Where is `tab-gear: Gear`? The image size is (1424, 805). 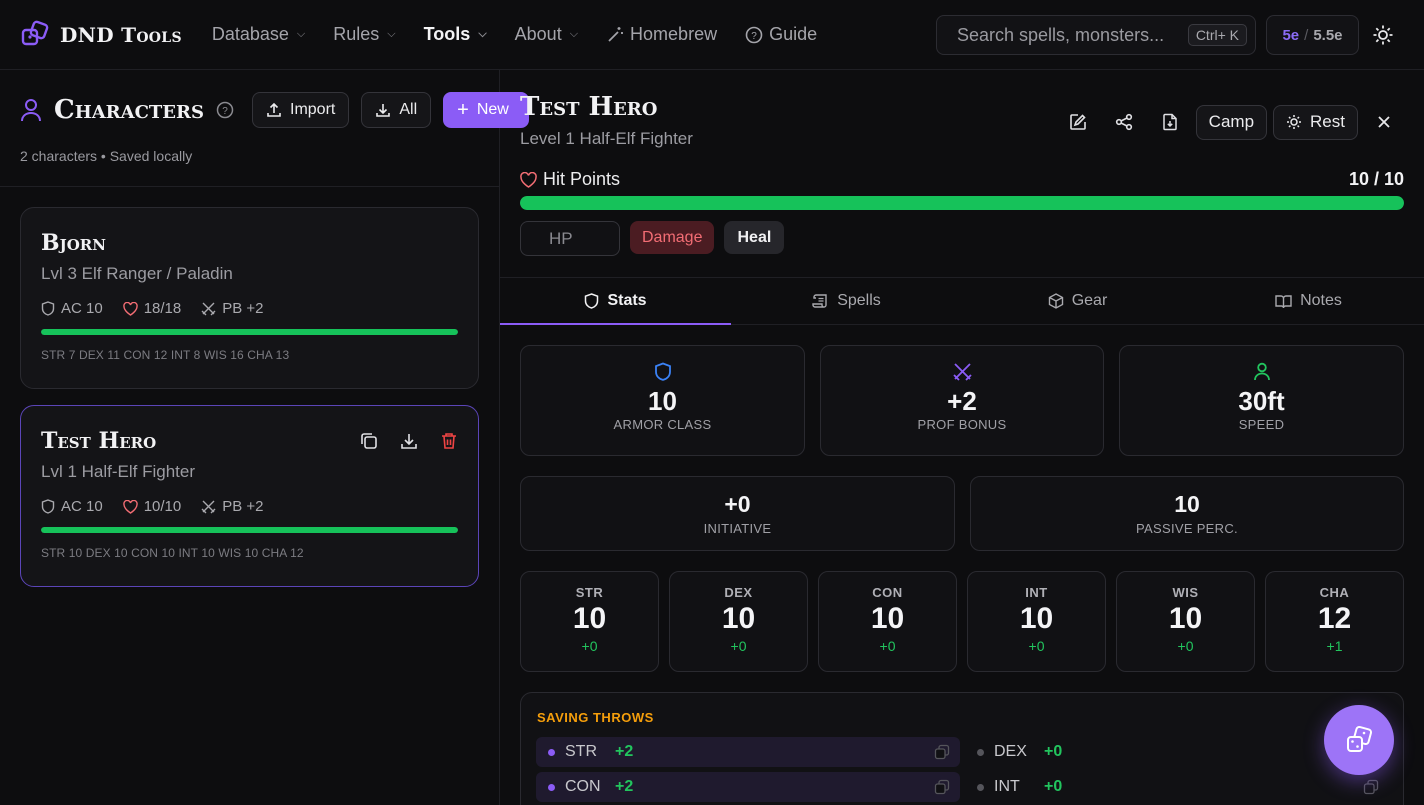 tab-gear: Gear is located at coordinates (1077, 301).